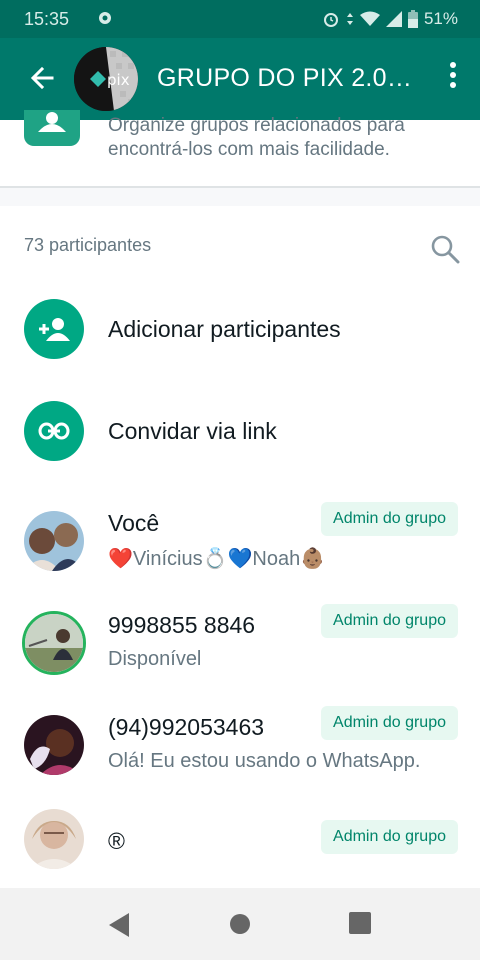 The width and height of the screenshot is (480, 960). I want to click on community-icon, so click(52, 128).